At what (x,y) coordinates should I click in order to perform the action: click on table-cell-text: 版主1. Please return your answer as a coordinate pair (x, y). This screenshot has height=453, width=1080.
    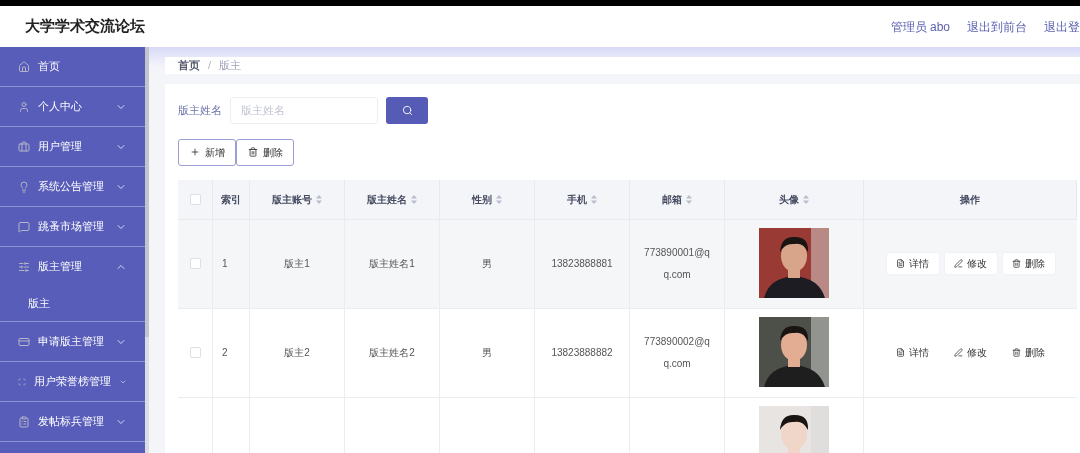
    Looking at the image, I should click on (297, 263).